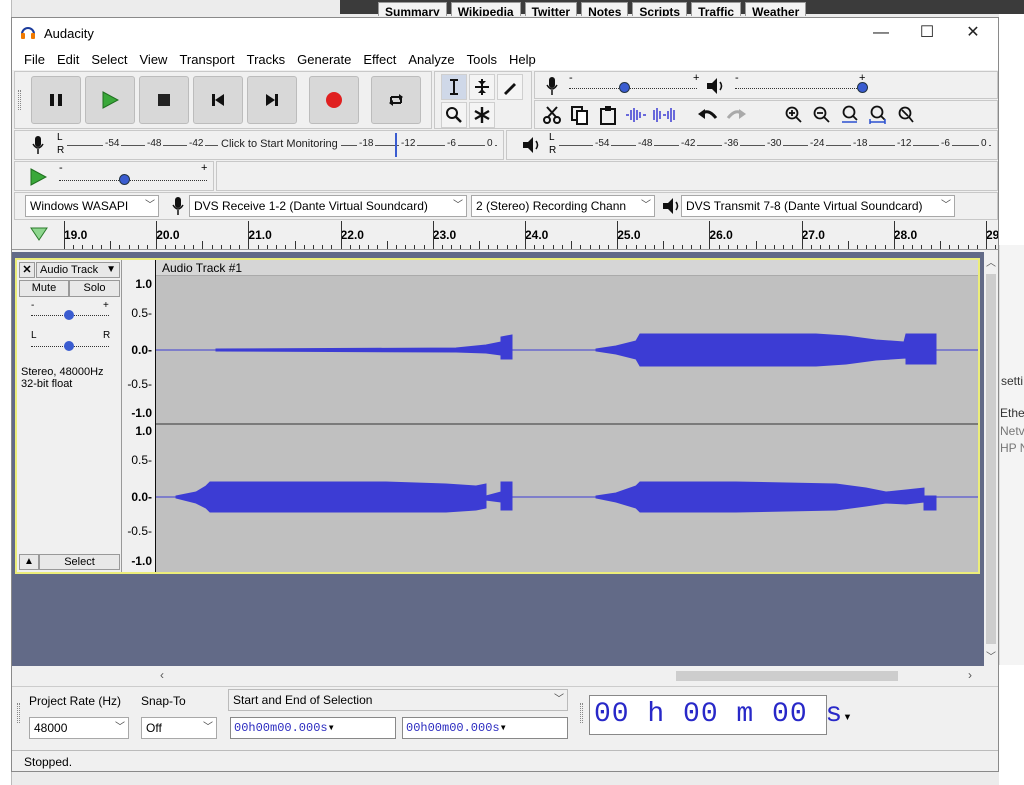 This screenshot has width=1024, height=785. What do you see at coordinates (991, 261) in the screenshot?
I see `scroll-up-icon: ︿` at bounding box center [991, 261].